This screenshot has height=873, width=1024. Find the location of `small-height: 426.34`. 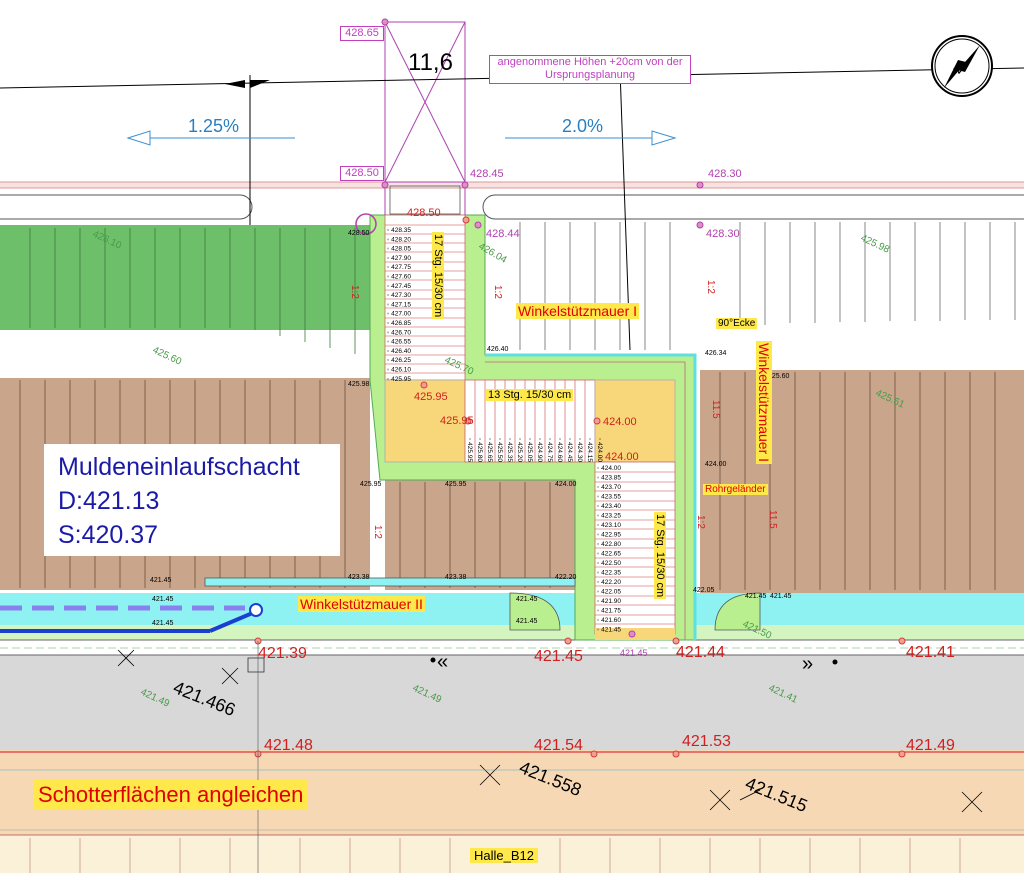

small-height: 426.34 is located at coordinates (716, 353).